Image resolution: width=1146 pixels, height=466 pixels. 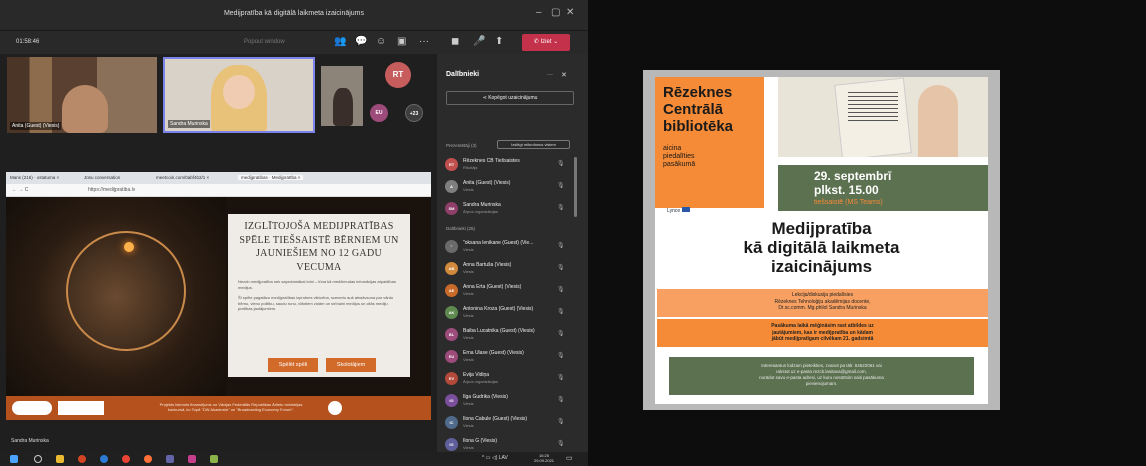 What do you see at coordinates (34, 177) in the screenshot?
I see `browser-tab: Mans (216) · ostatuma ×` at bounding box center [34, 177].